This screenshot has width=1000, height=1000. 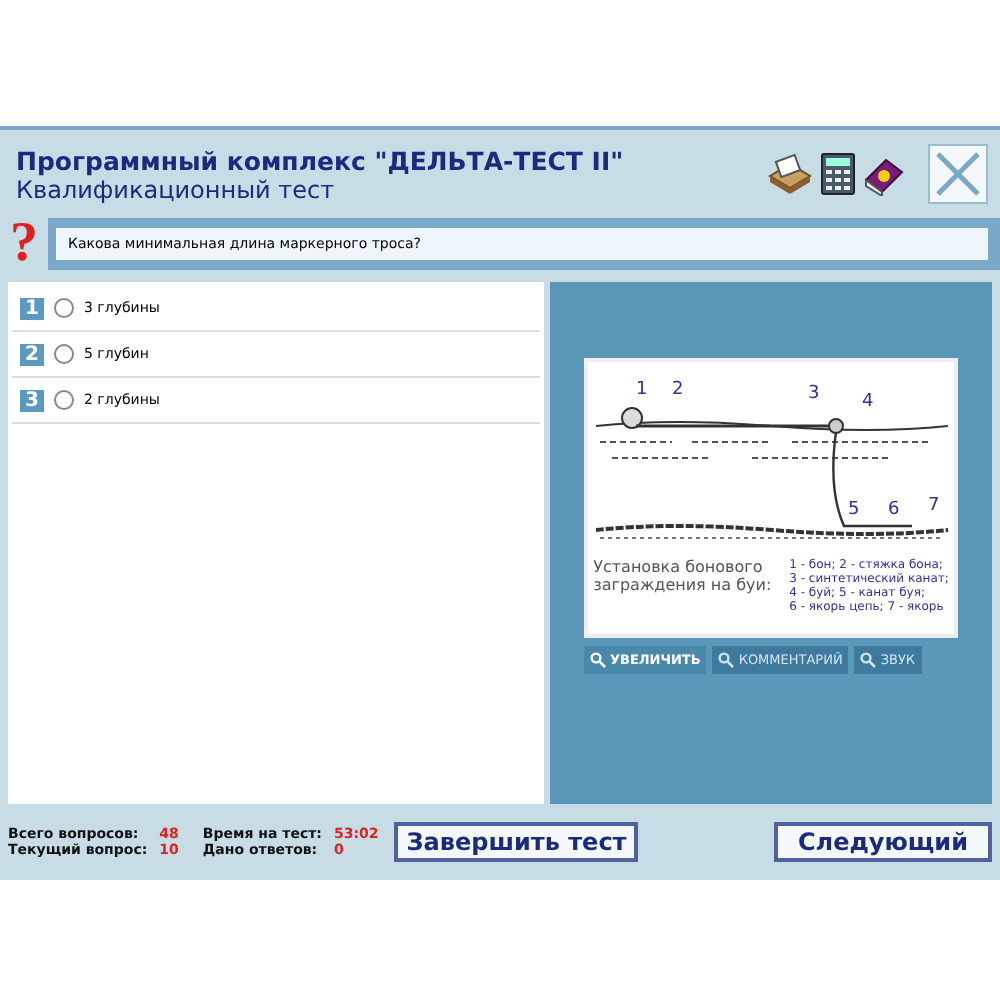 I want to click on app-title: Программный комплекс "ДЕЛЬТА-ТЕСТ II", so click(x=321, y=160).